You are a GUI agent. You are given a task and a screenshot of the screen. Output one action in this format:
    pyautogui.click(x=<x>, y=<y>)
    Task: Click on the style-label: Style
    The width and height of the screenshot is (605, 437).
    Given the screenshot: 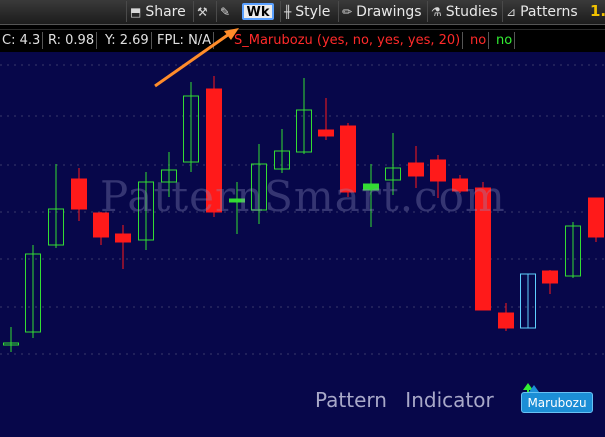 What is the action you would take?
    pyautogui.click(x=313, y=11)
    